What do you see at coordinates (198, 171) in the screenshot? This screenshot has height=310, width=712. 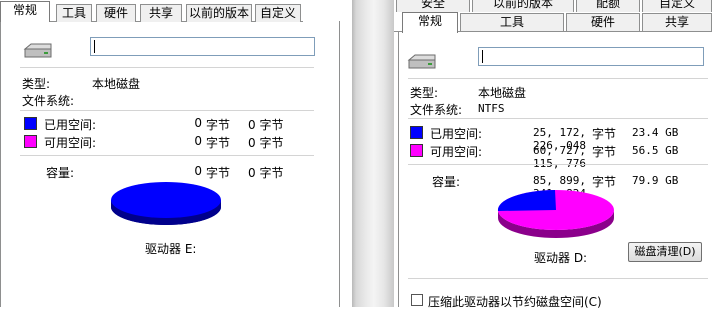 I see `capacity-bytes: 0` at bounding box center [198, 171].